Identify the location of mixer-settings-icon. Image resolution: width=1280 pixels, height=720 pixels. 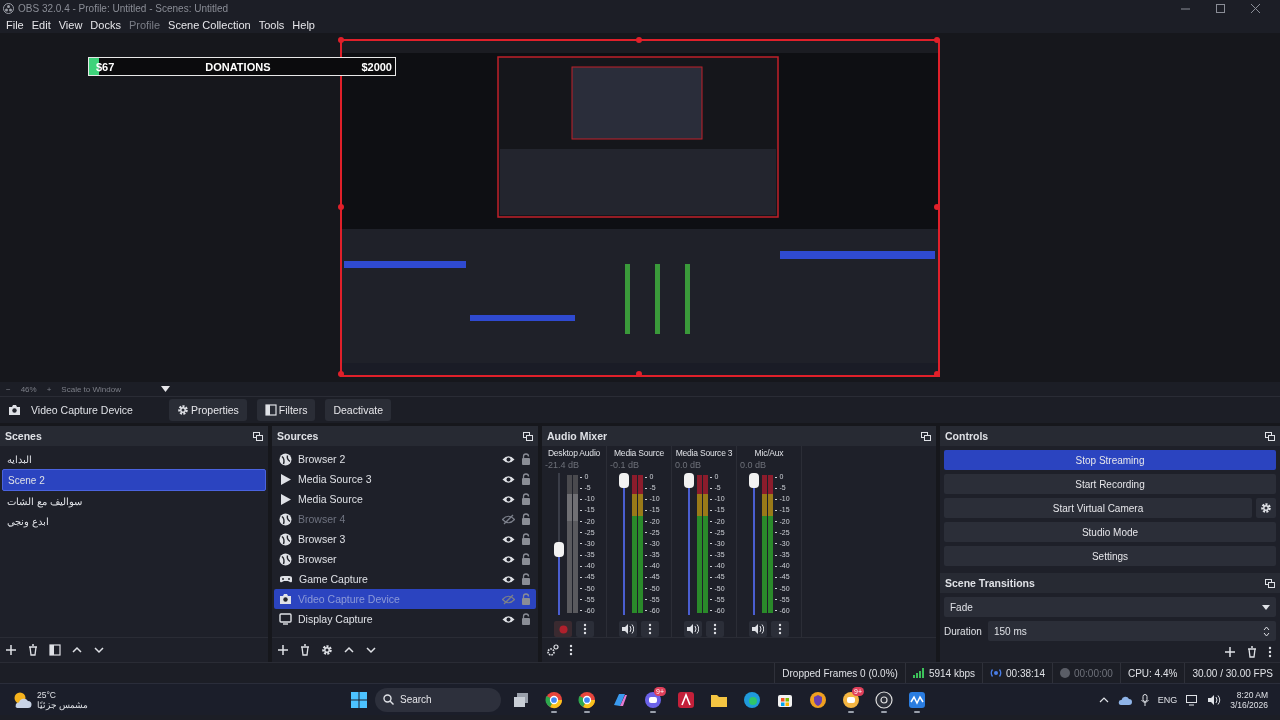
(553, 650).